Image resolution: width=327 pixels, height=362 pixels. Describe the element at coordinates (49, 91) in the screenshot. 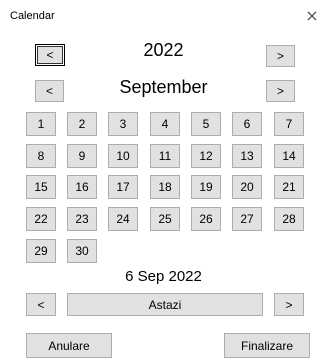

I see `prev-month-button: <` at that location.